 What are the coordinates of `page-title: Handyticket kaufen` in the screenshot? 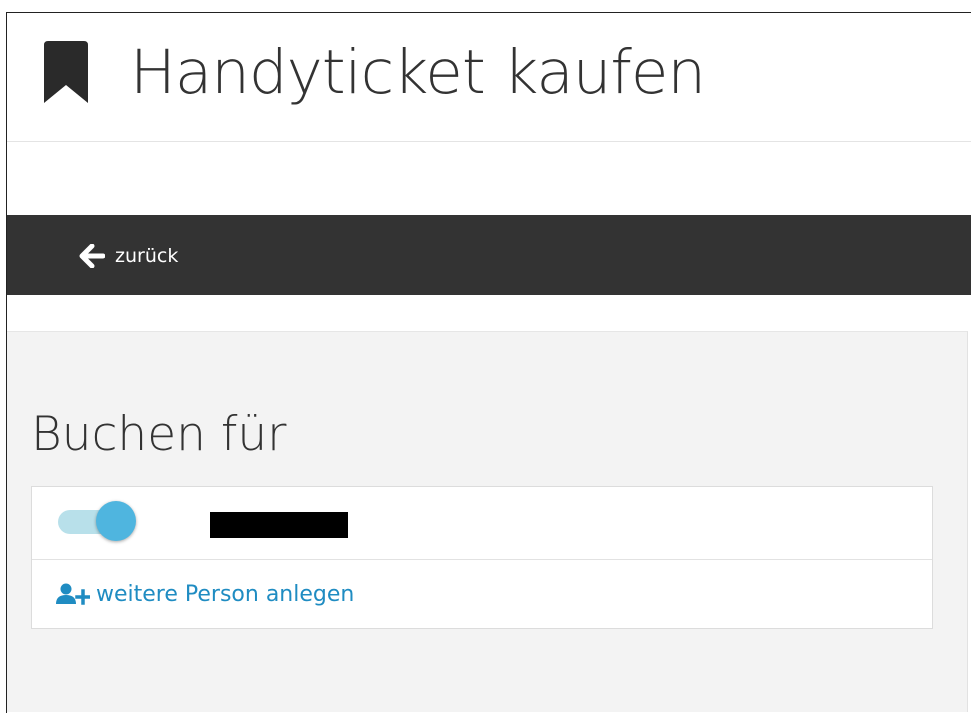 It's located at (418, 72).